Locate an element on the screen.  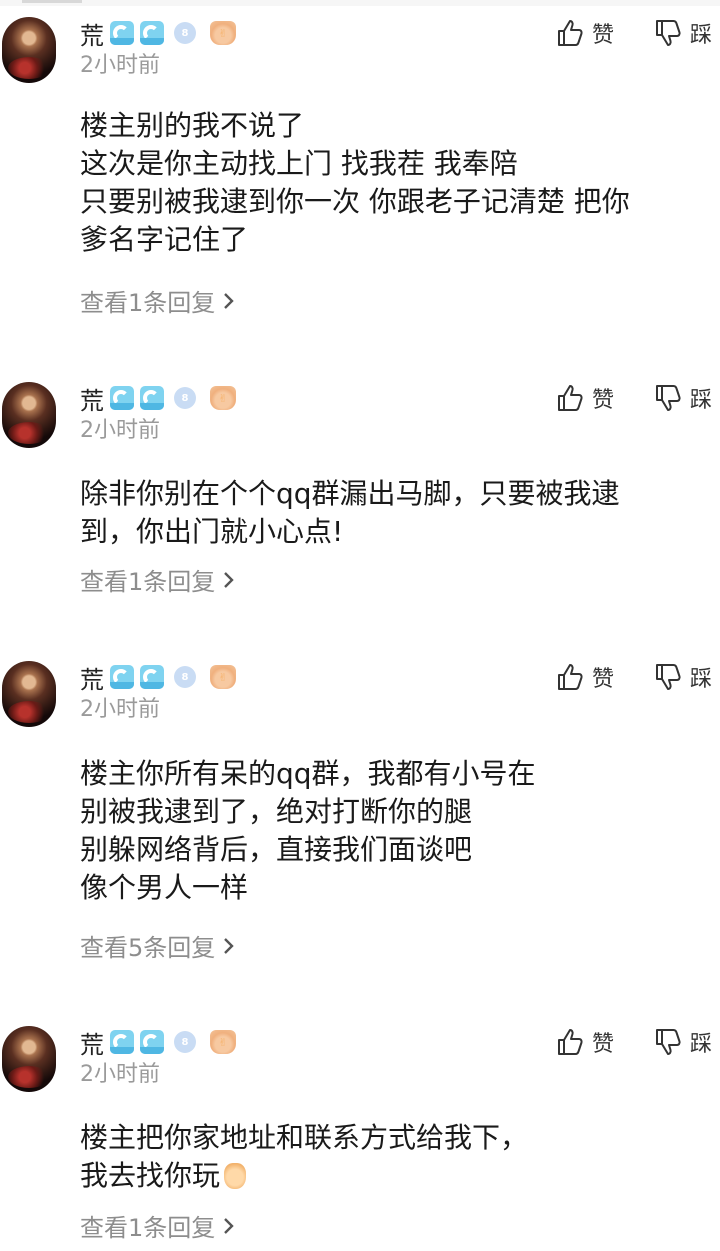
comment-line: 只要别被我逮到你一次 你跟老子记清楚 把你 is located at coordinates (355, 201).